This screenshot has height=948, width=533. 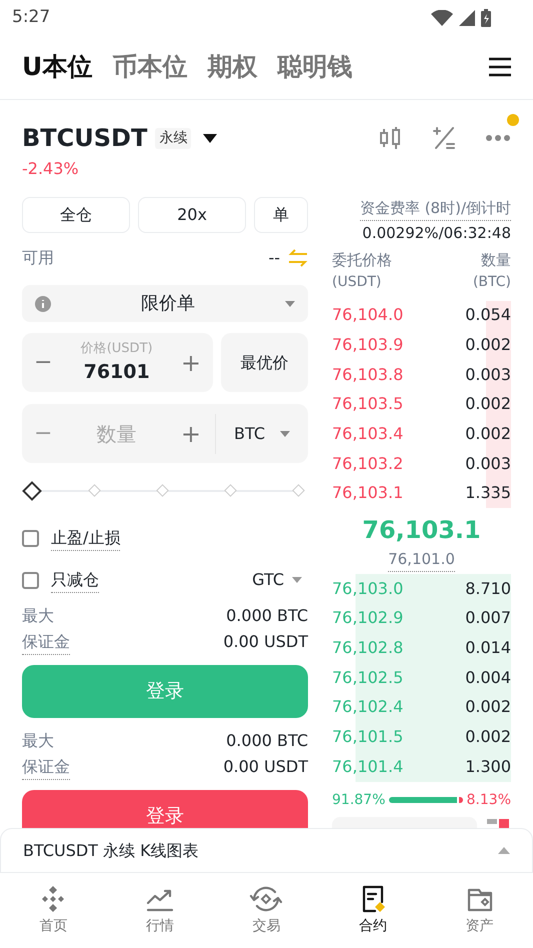 I want to click on symbol-title: BTCUSDT, so click(x=85, y=138).